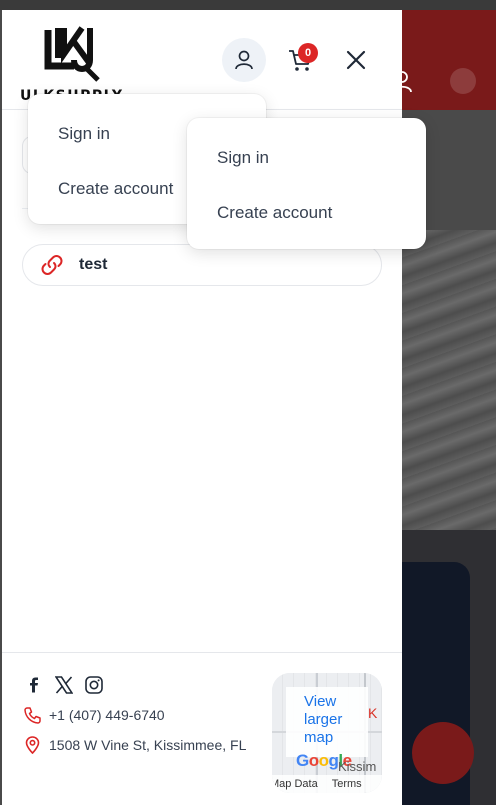 The image size is (496, 805). Describe the element at coordinates (32, 745) in the screenshot. I see `location-pin-icon` at that location.